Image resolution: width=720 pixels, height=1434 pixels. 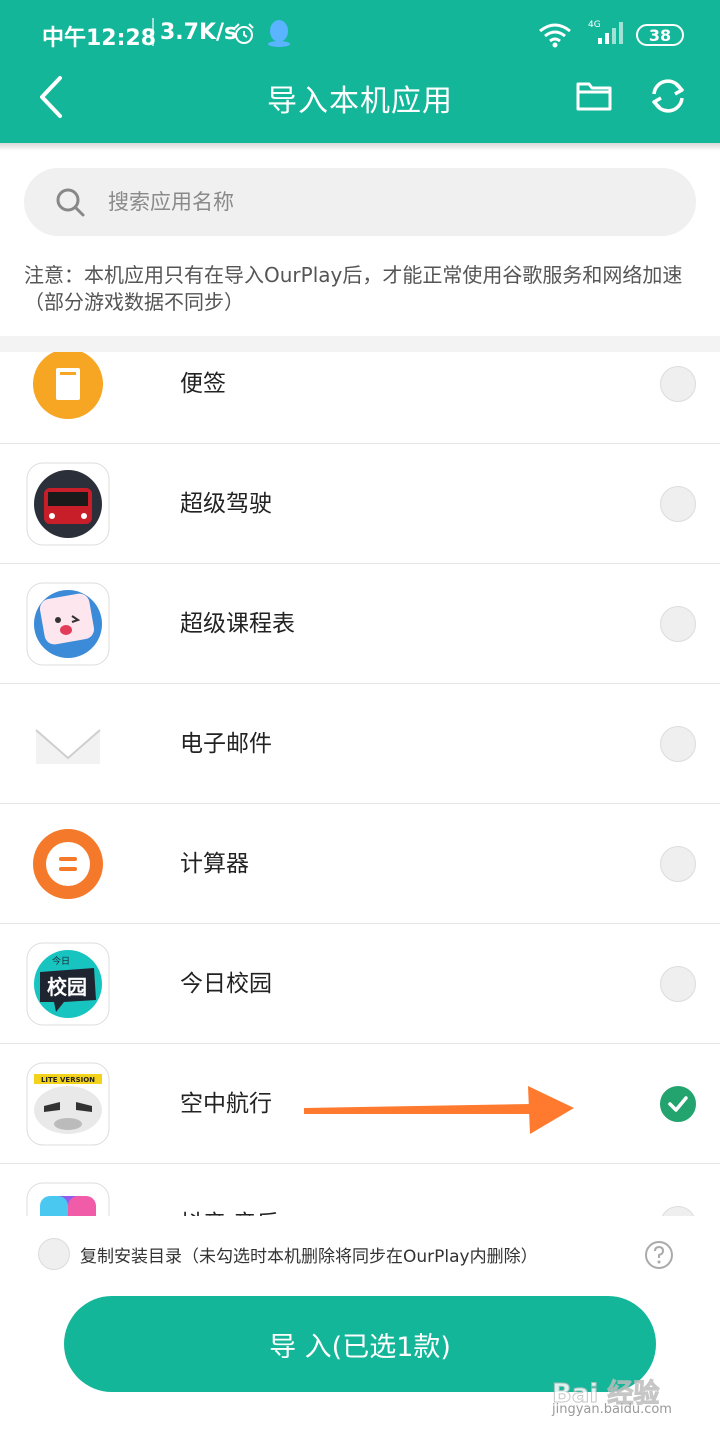 I want to click on airplane-app-icon: LITE VERSION, so click(x=68, y=1104).